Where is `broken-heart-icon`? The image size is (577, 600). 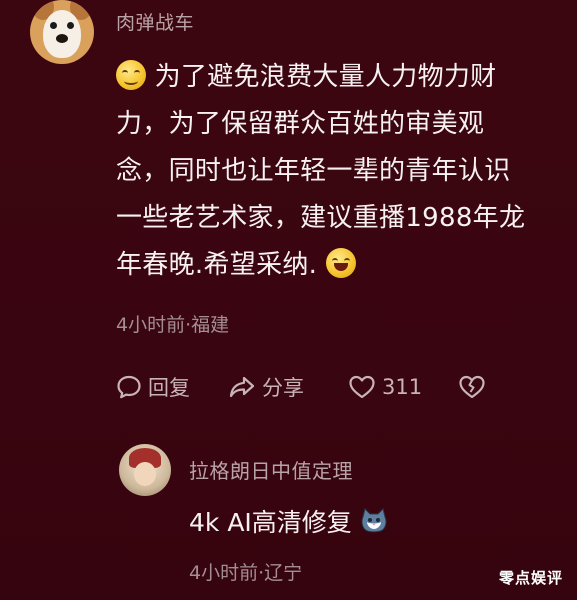 broken-heart-icon is located at coordinates (472, 387).